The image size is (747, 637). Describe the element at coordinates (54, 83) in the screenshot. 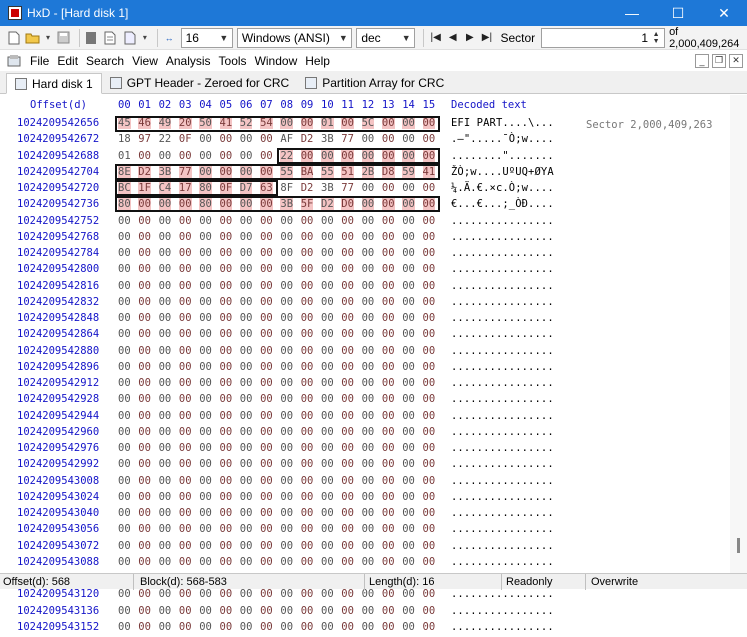

I see `tab-hard-disk-1: Hard disk 1` at that location.